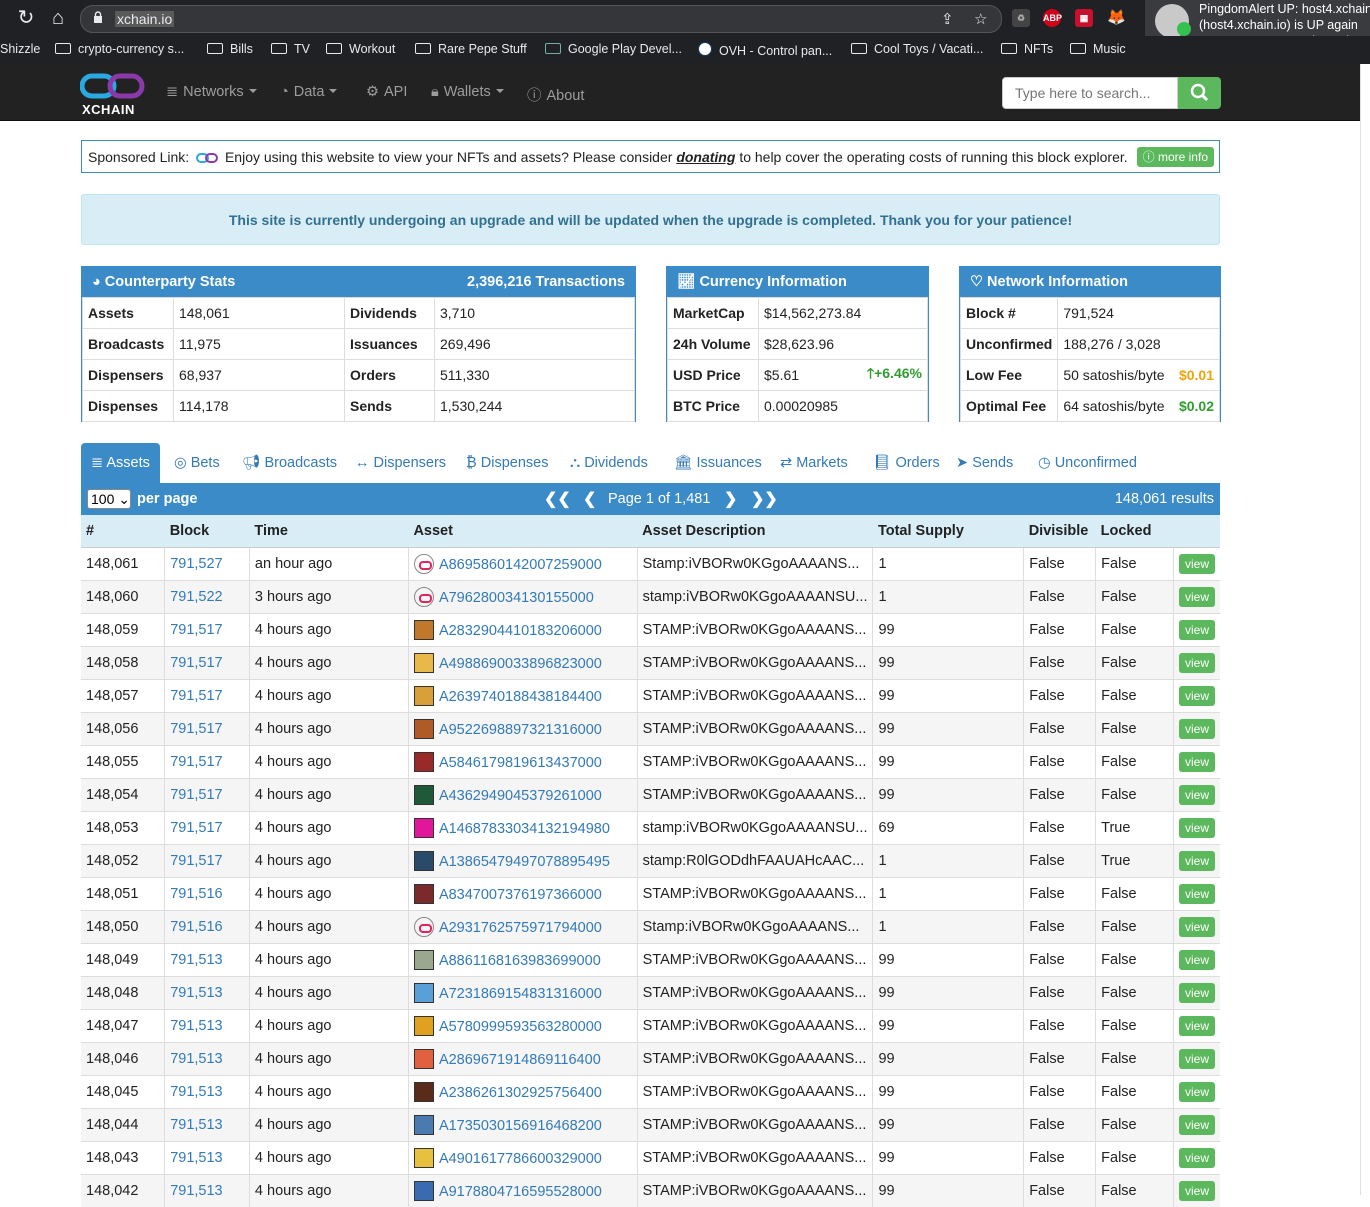 The height and width of the screenshot is (1207, 1370). What do you see at coordinates (1135, 531) in the screenshot?
I see `col-locked: Locked` at bounding box center [1135, 531].